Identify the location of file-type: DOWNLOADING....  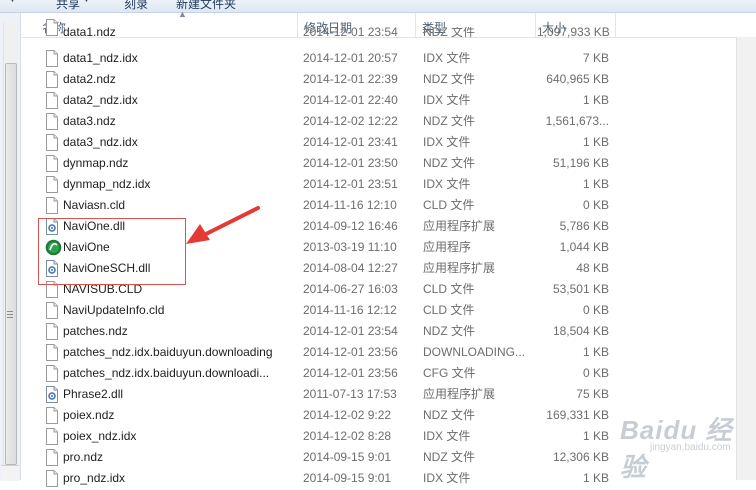
(474, 352).